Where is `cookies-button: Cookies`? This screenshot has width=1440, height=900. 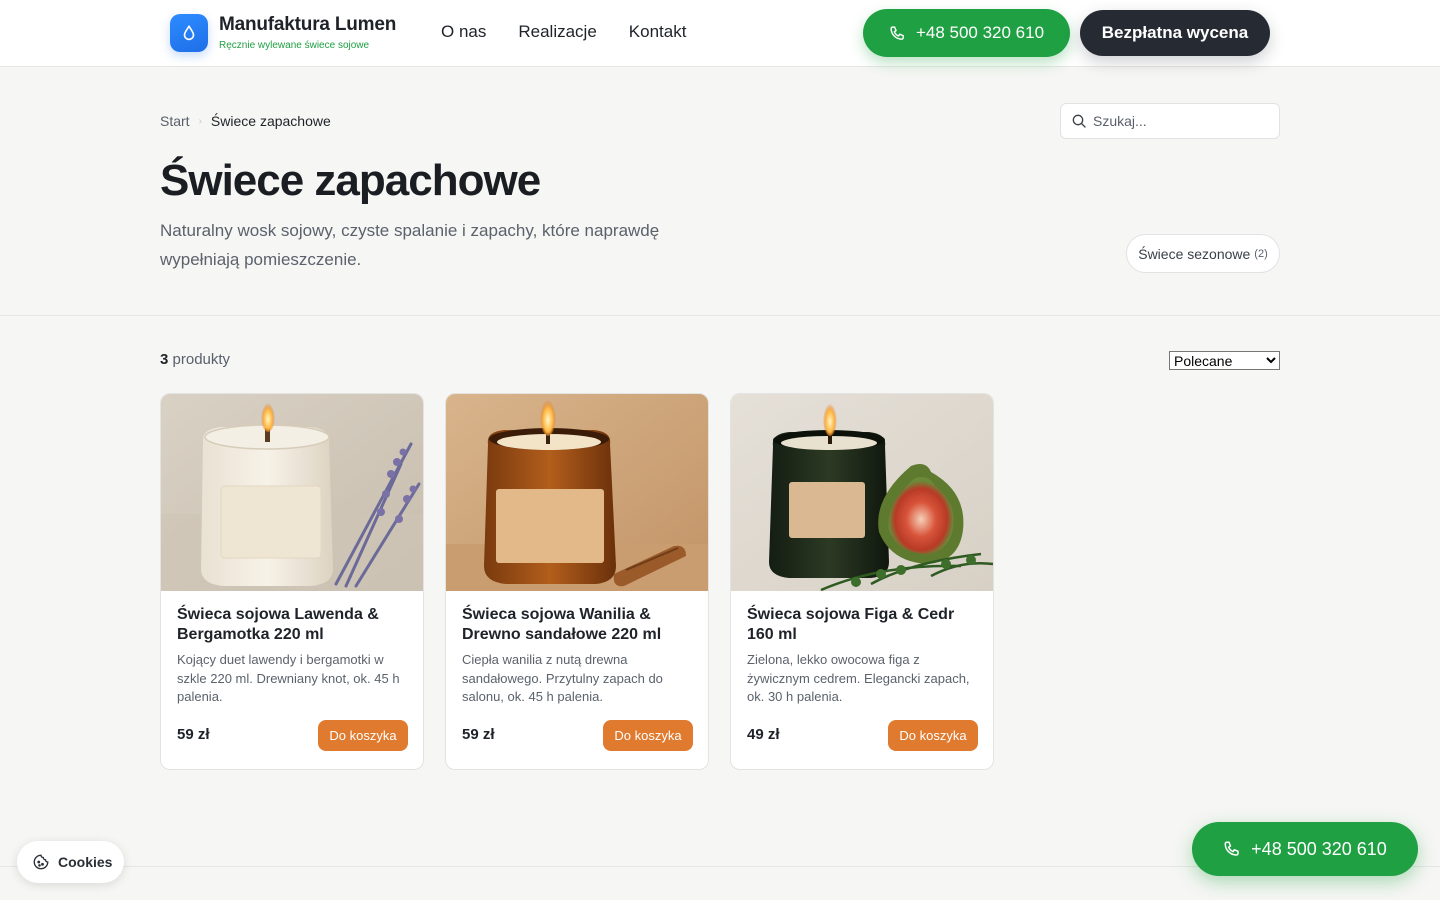 cookies-button: Cookies is located at coordinates (70, 862).